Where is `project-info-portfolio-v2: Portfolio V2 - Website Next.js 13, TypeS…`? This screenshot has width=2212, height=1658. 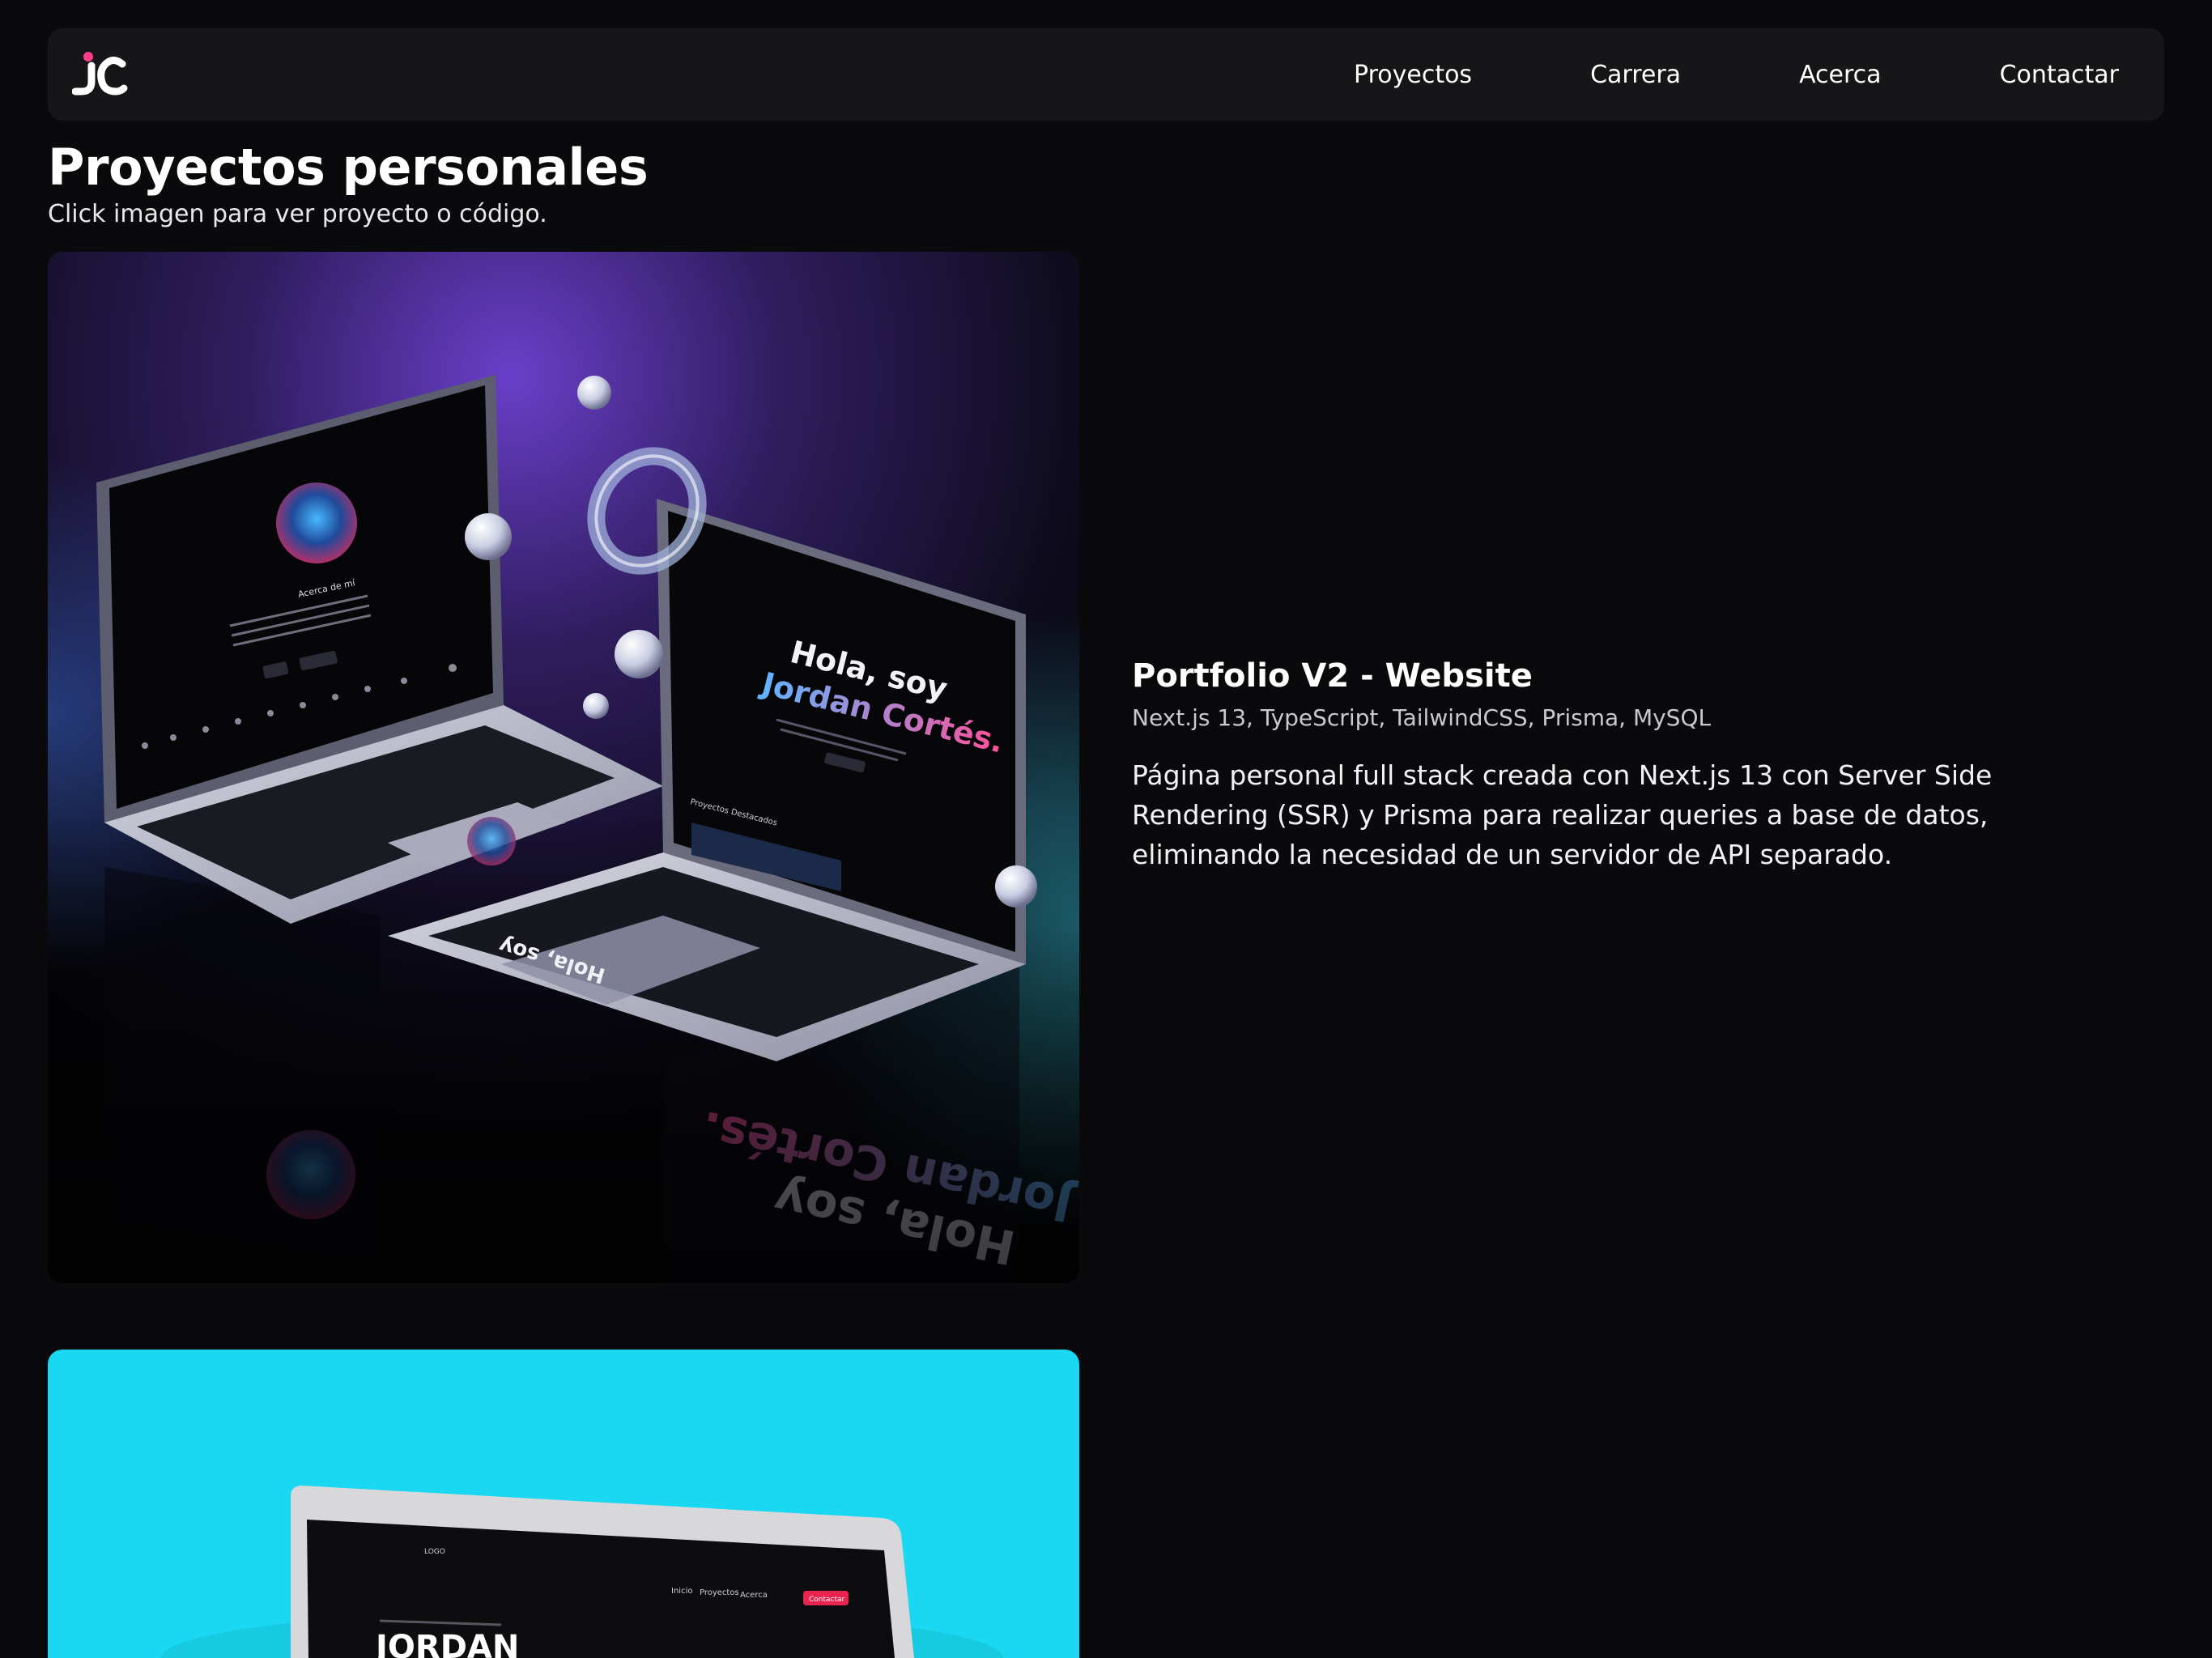 project-info-portfolio-v2: Portfolio V2 - Website Next.js 13, TypeS… is located at coordinates (1634, 765).